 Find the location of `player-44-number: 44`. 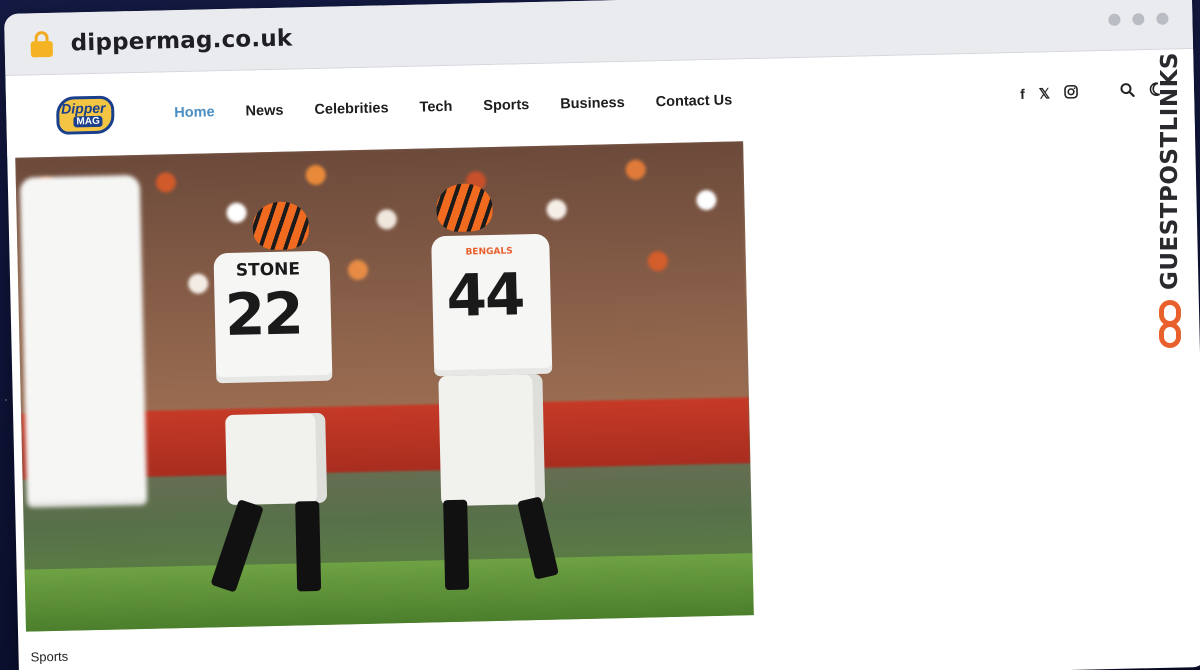

player-44-number: 44 is located at coordinates (484, 295).